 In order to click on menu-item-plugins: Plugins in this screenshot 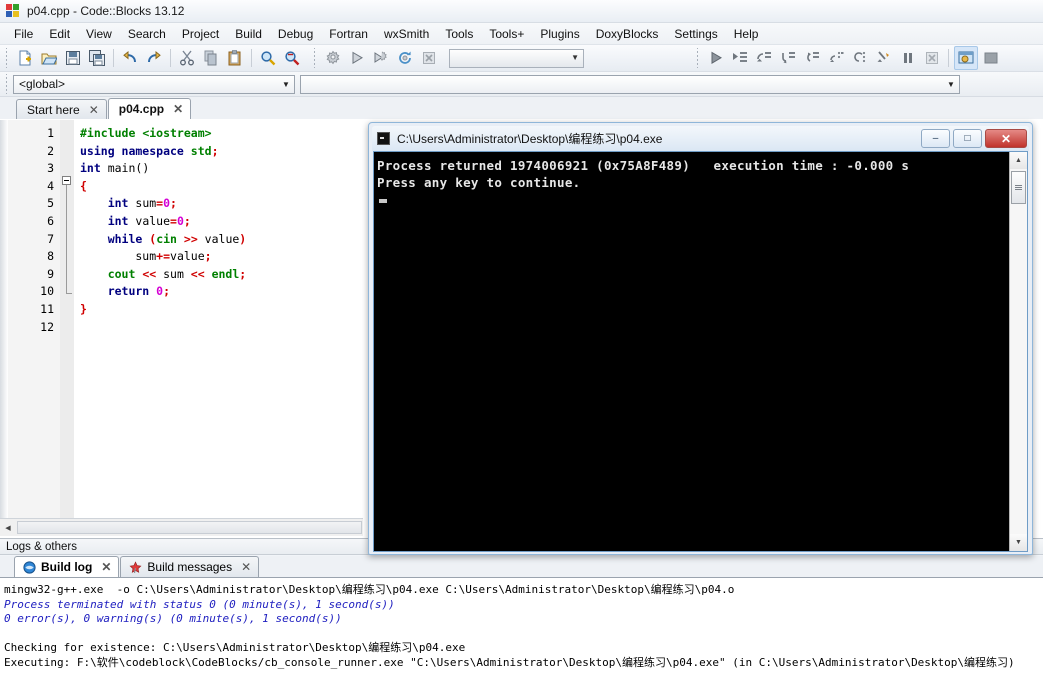, I will do `click(559, 34)`.